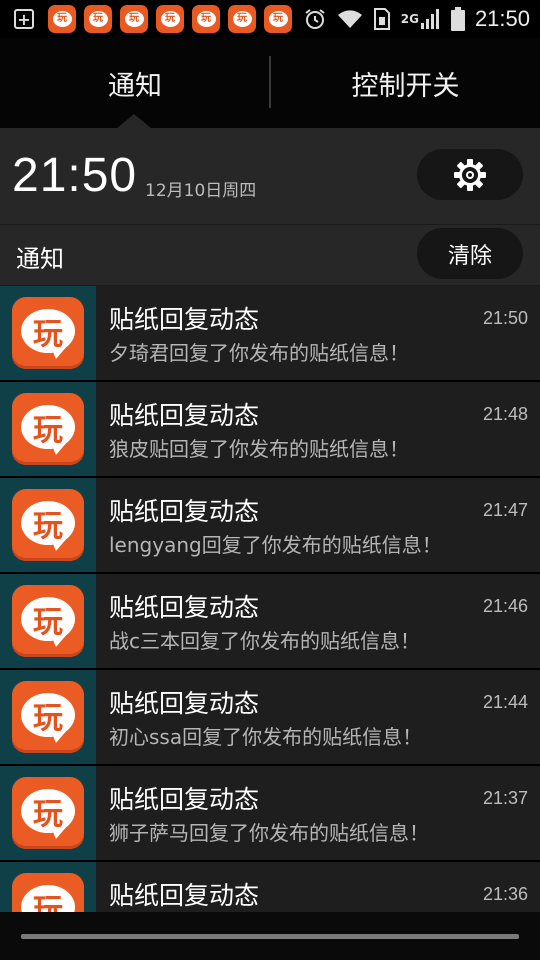 This screenshot has height=960, width=540. What do you see at coordinates (405, 83) in the screenshot?
I see `tab-toggles: 控制开关` at bounding box center [405, 83].